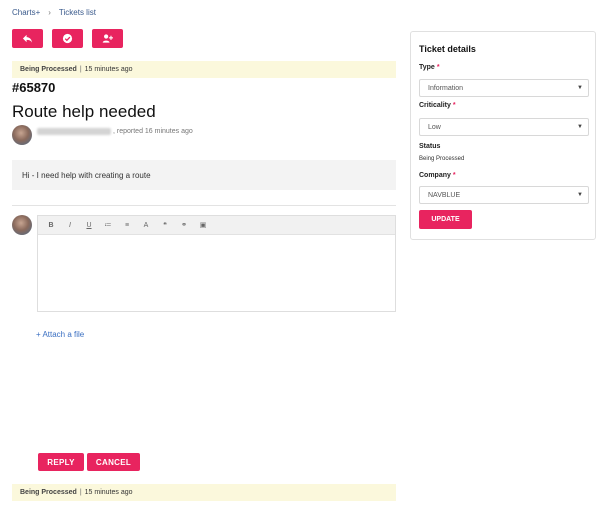  I want to click on back-button, so click(27, 38).